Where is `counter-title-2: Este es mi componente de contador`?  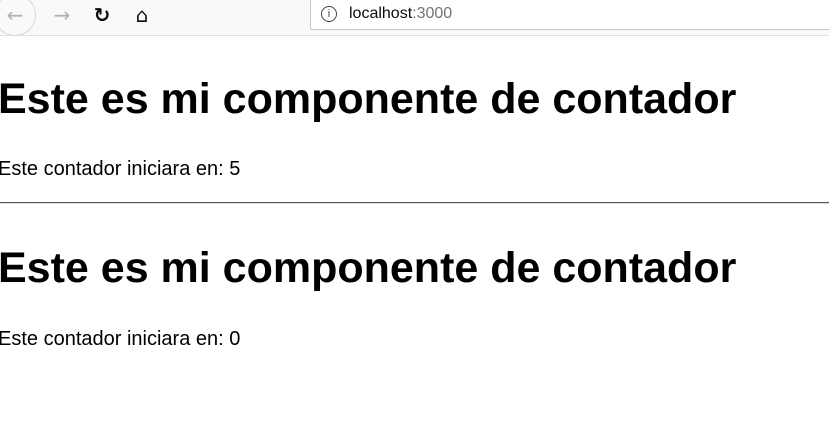 counter-title-2: Este es mi componente de contador is located at coordinates (368, 268).